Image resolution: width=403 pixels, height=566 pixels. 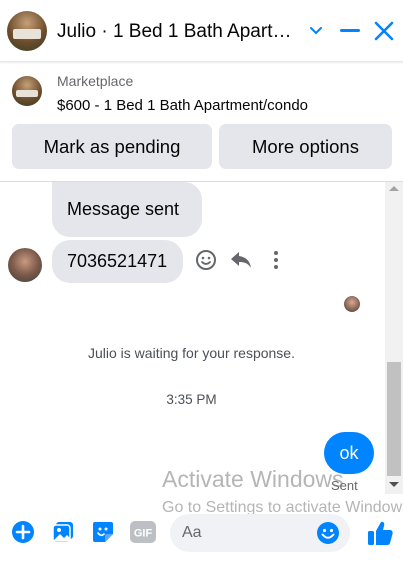 I want to click on scroll-up-arrow, so click(x=394, y=188).